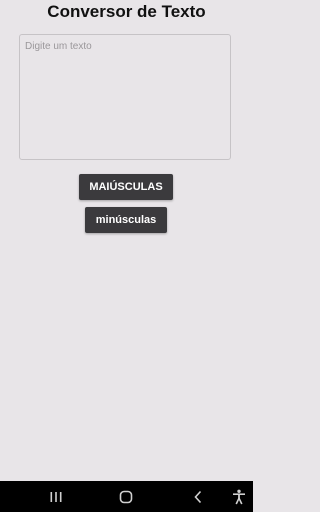 The width and height of the screenshot is (320, 512). I want to click on back-icon, so click(198, 496).